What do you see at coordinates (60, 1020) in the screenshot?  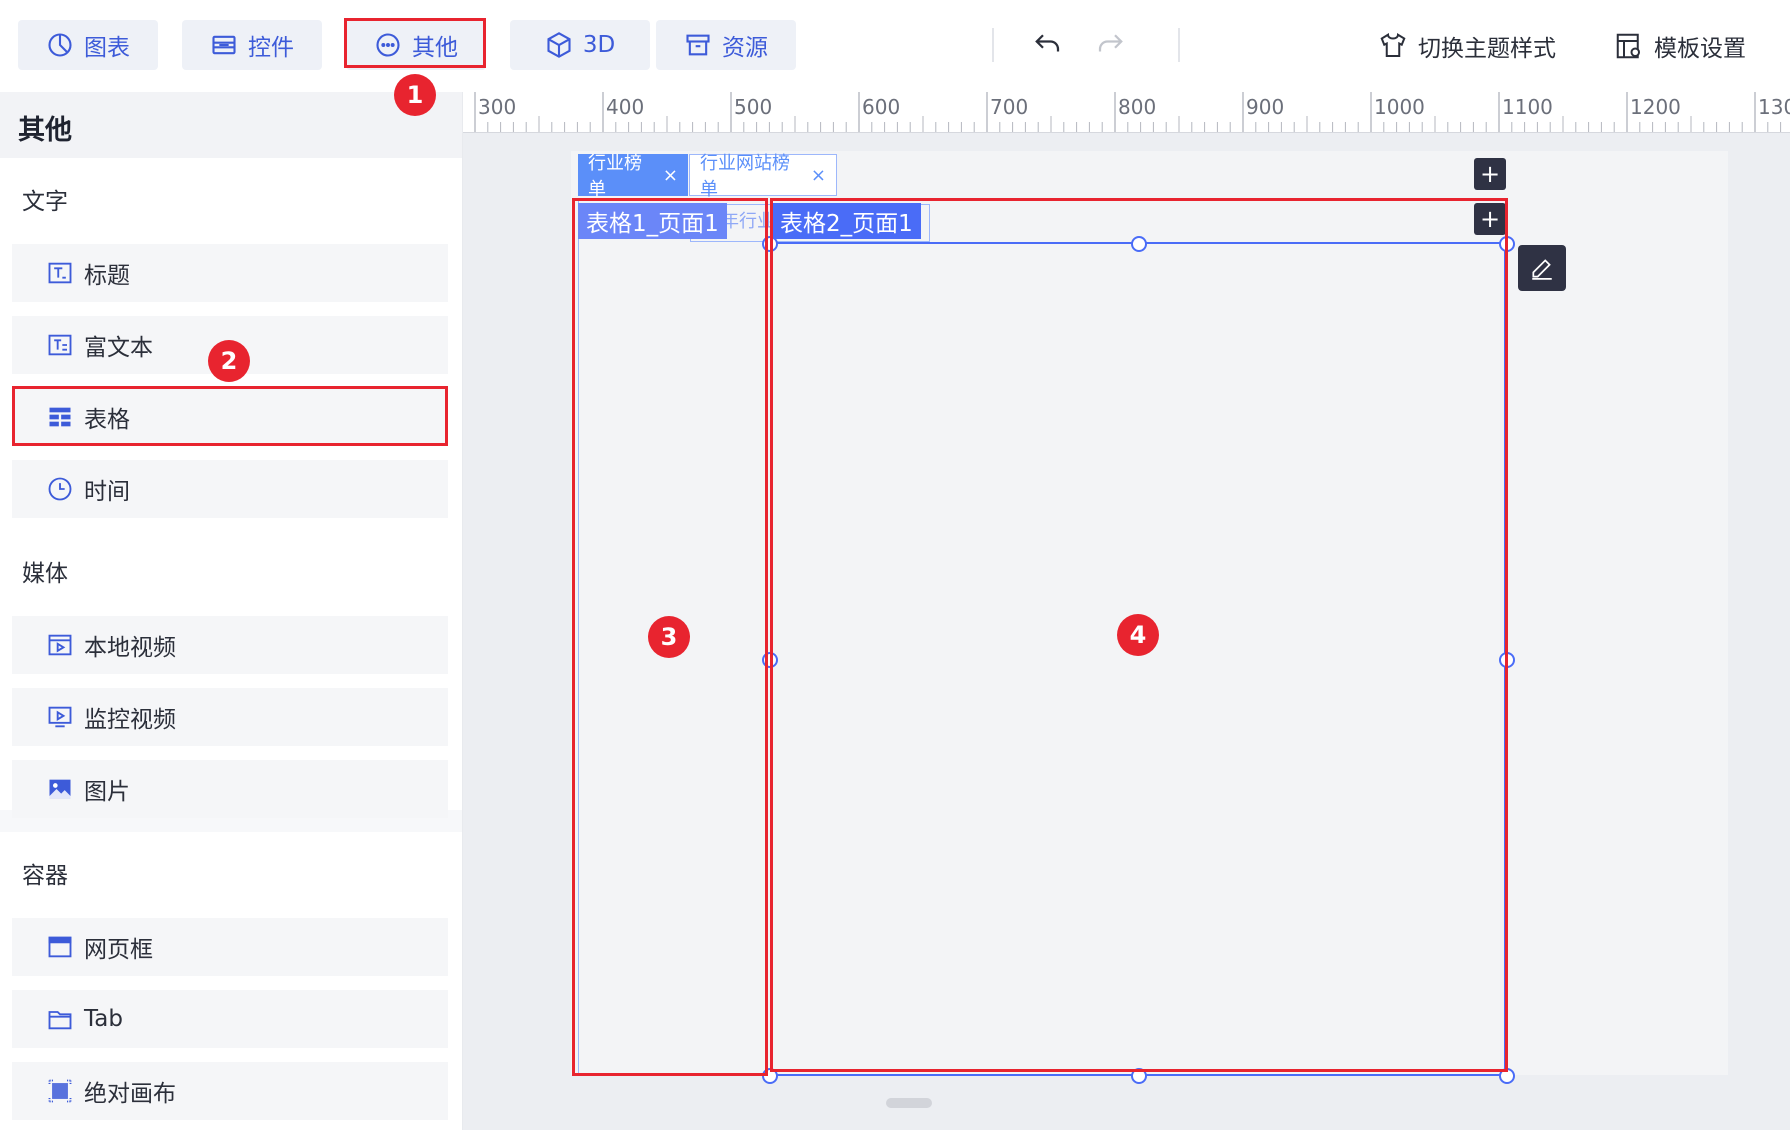 I see `tab-folder-icon` at bounding box center [60, 1020].